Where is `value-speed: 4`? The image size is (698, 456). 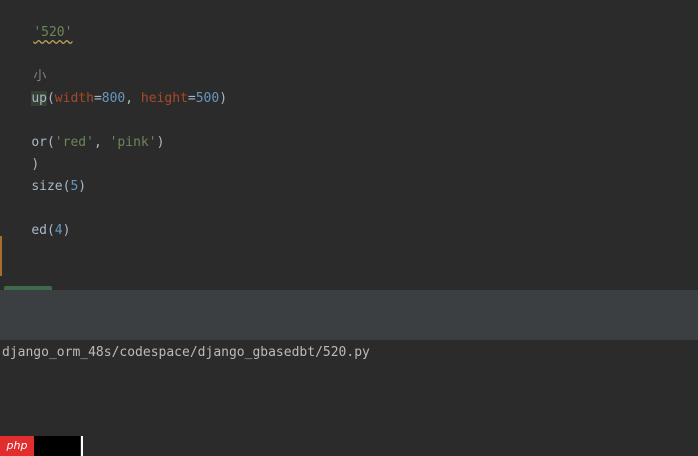
value-speed: 4 is located at coordinates (58, 230).